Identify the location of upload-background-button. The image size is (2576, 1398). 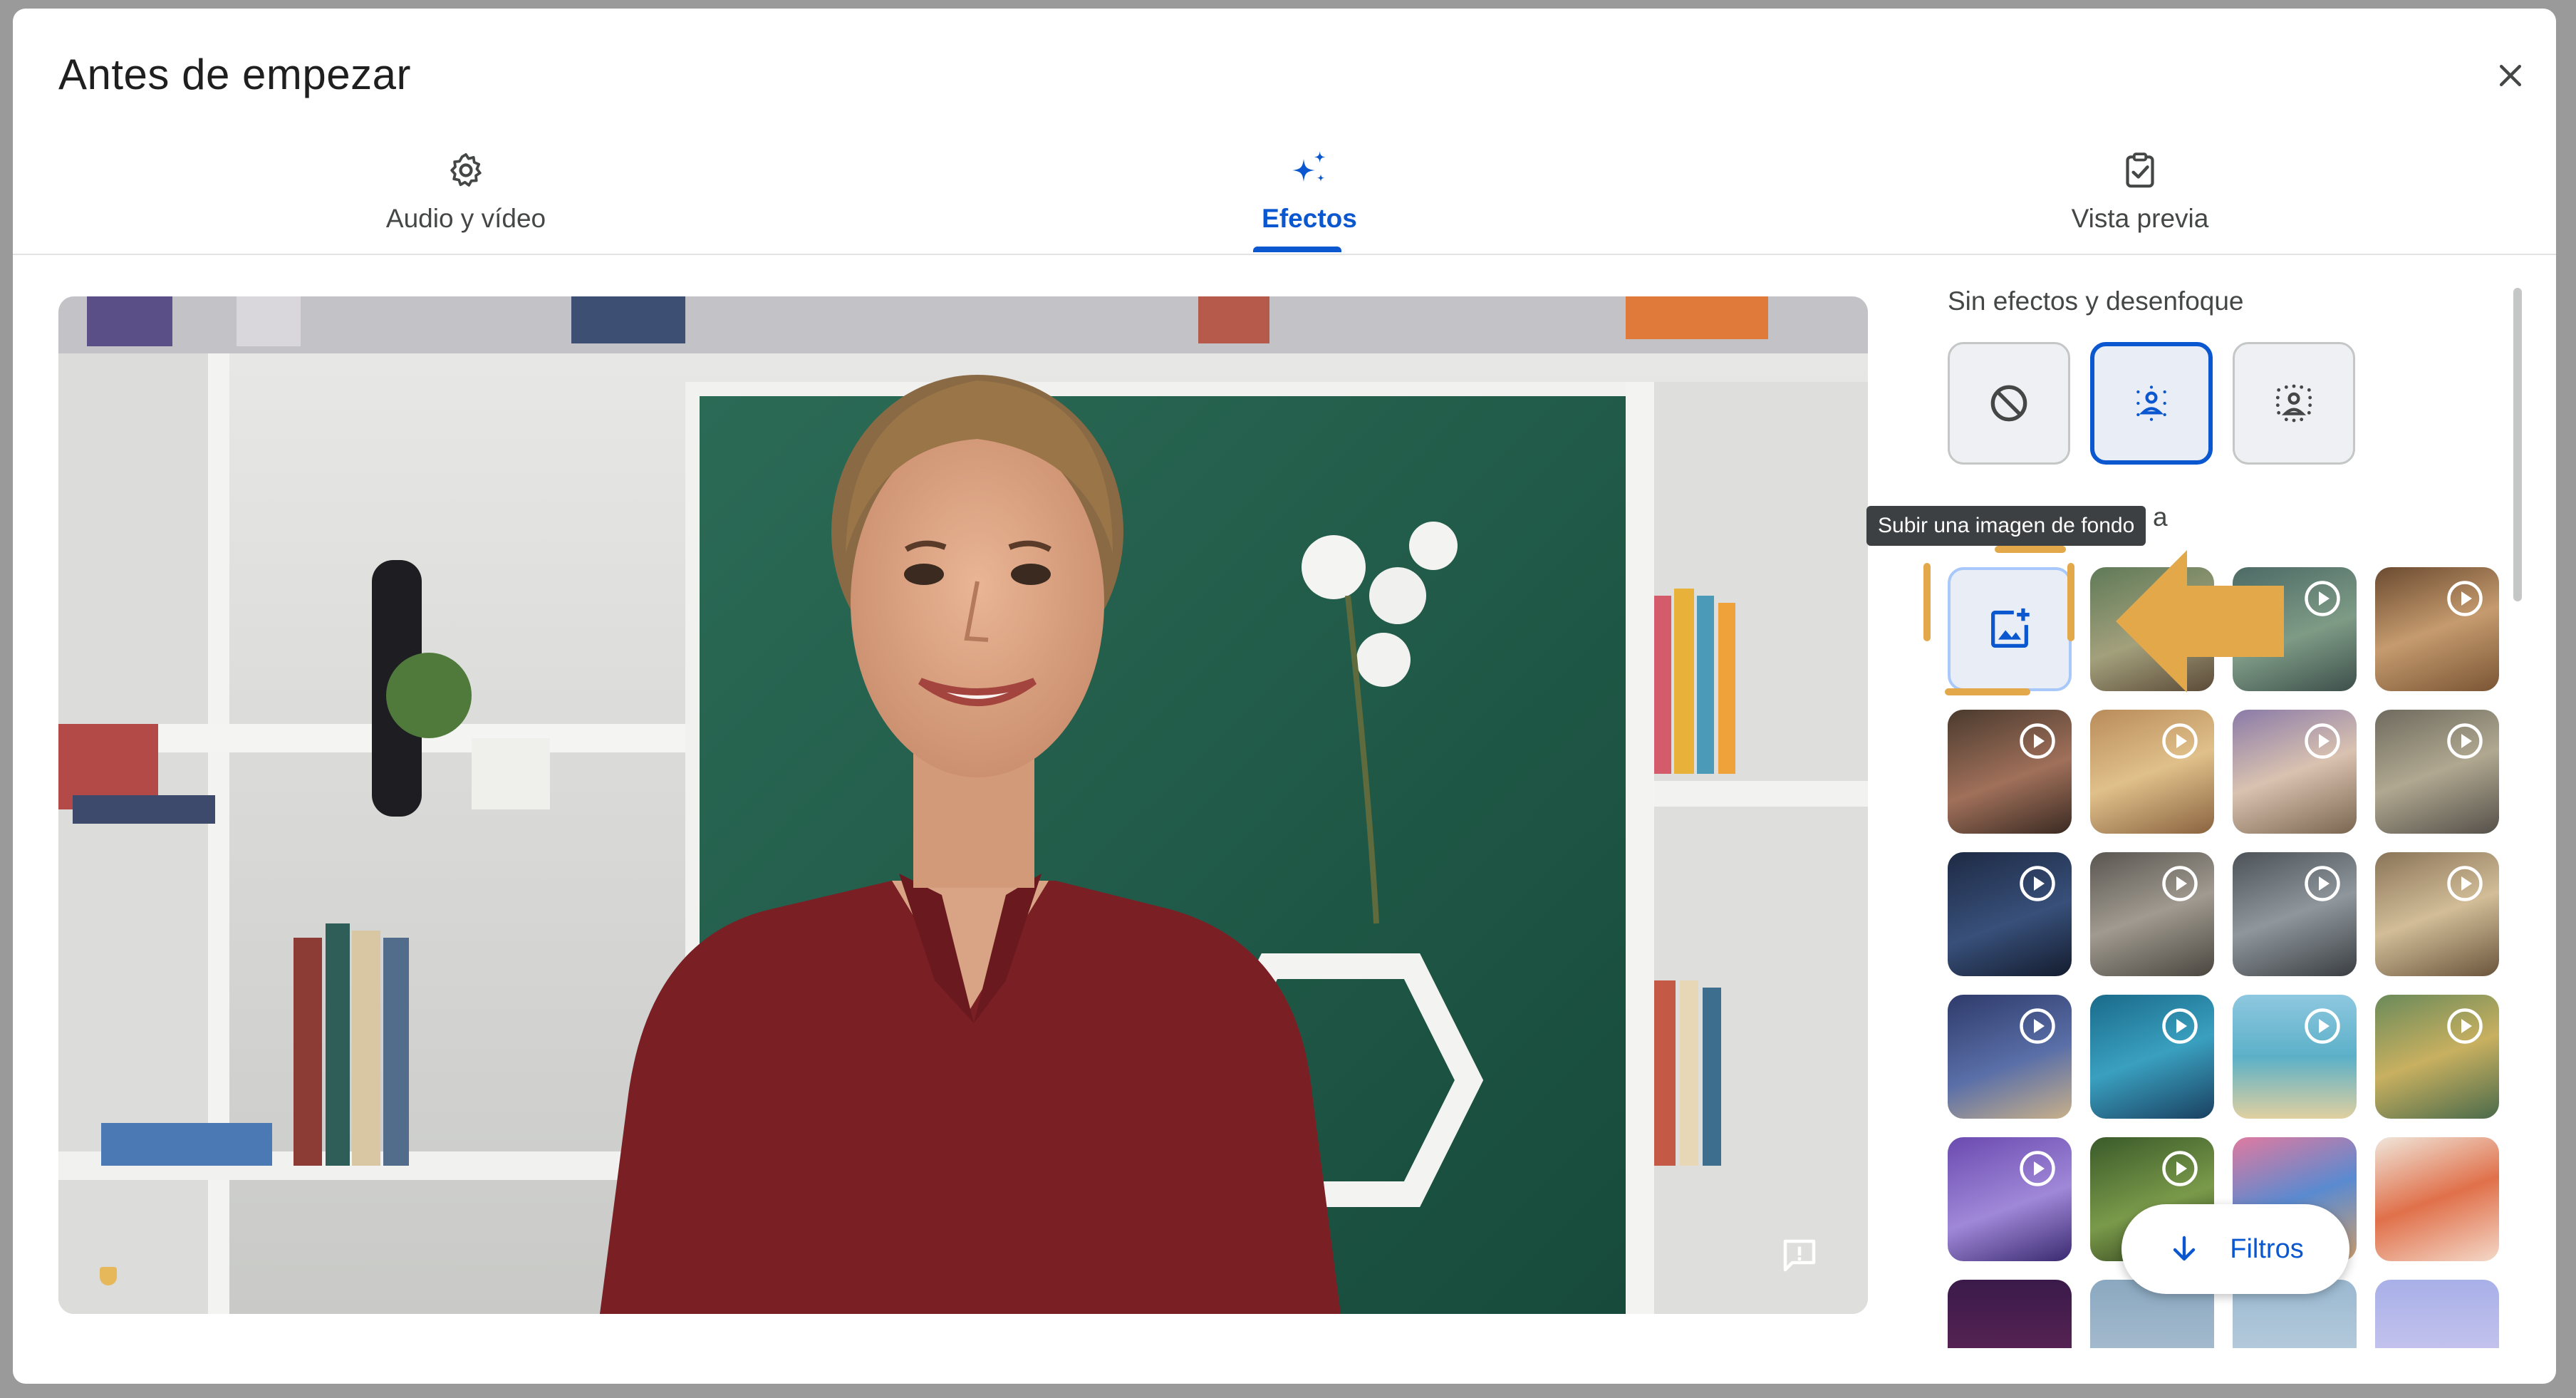
(2010, 629).